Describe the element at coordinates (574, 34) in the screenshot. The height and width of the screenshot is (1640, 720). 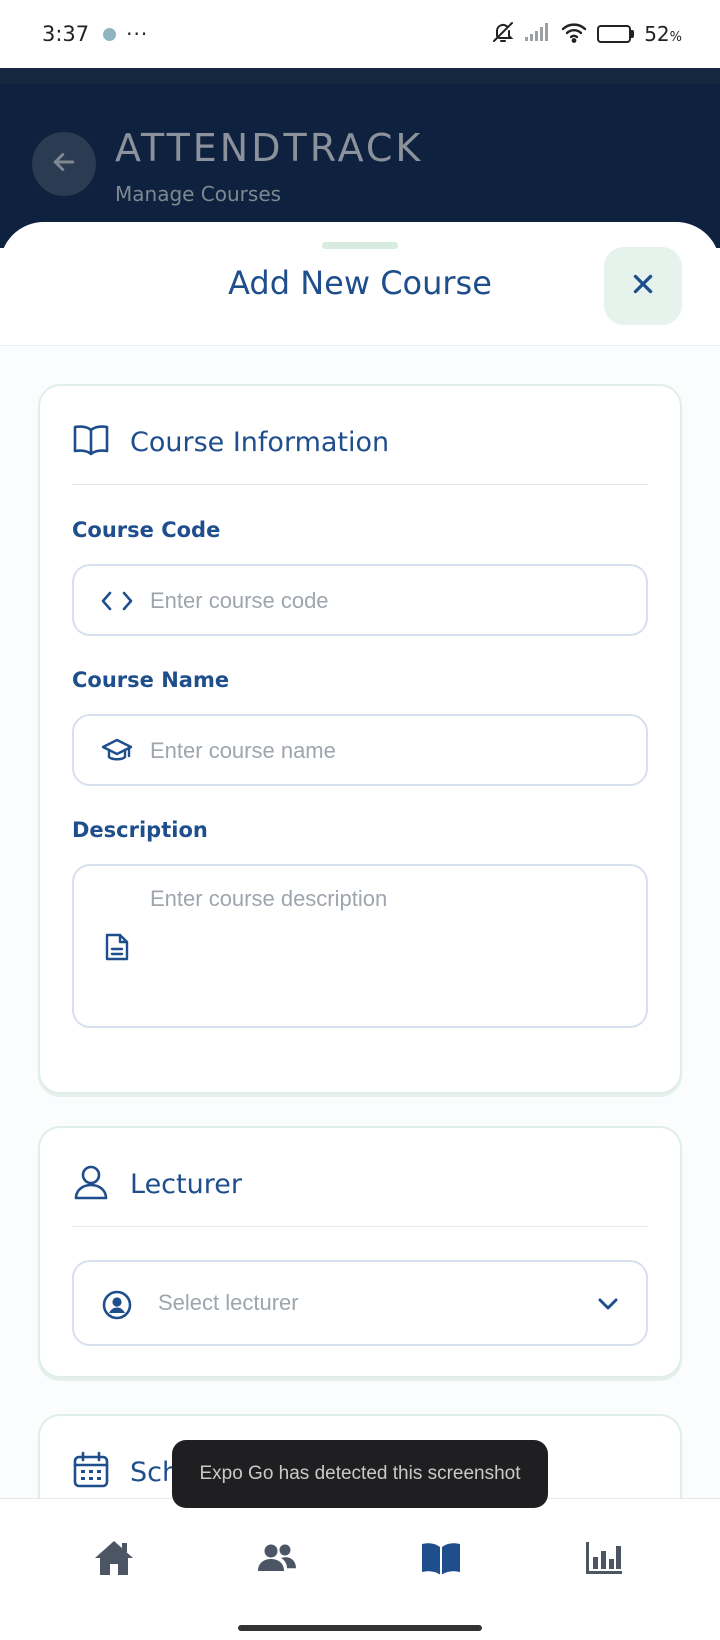
I see `wifi-icon` at that location.